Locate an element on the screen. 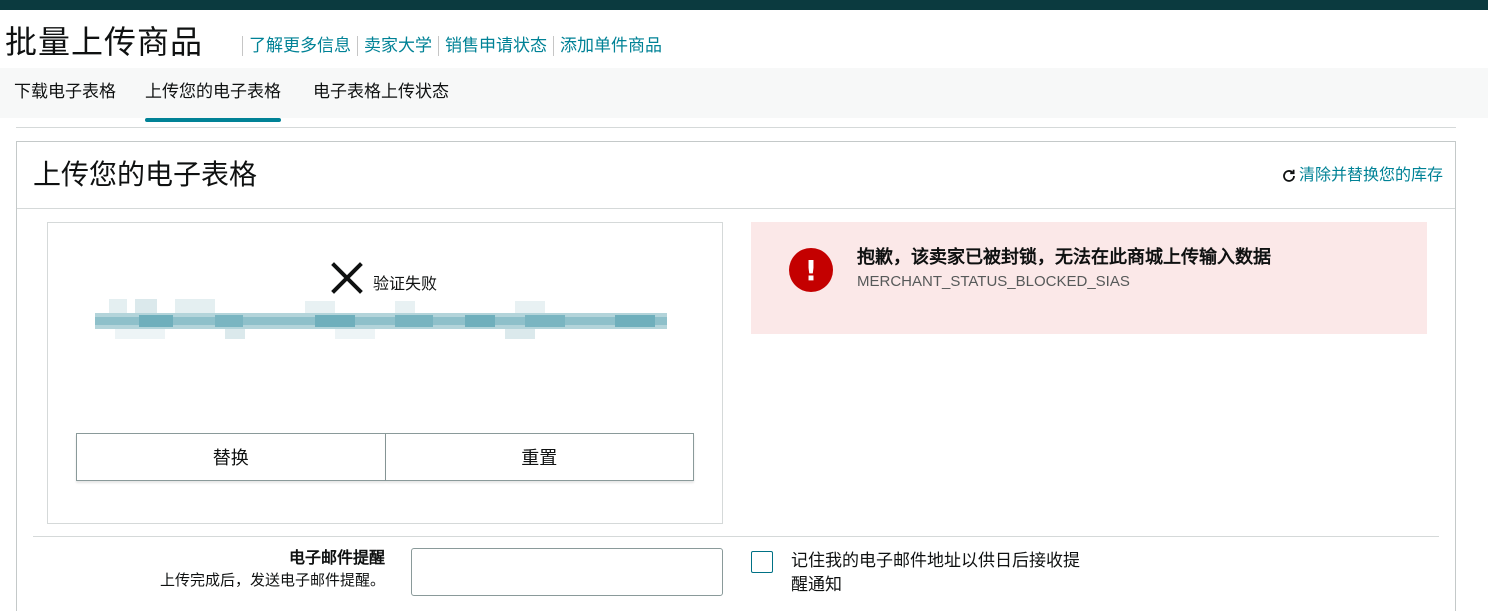 Image resolution: width=1488 pixels, height=611 pixels. email-alert-hint: 上传完成后，发送电子邮件提醒。 is located at coordinates (272, 580).